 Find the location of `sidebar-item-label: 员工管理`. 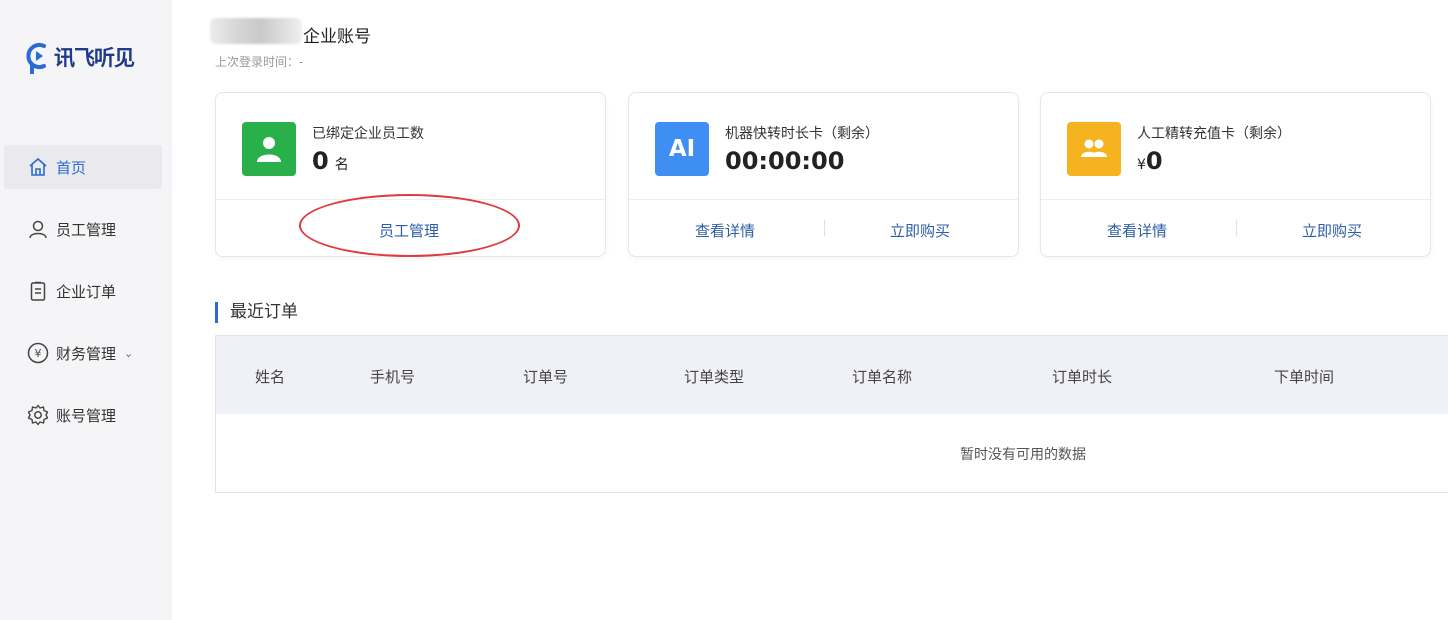

sidebar-item-label: 员工管理 is located at coordinates (86, 229).